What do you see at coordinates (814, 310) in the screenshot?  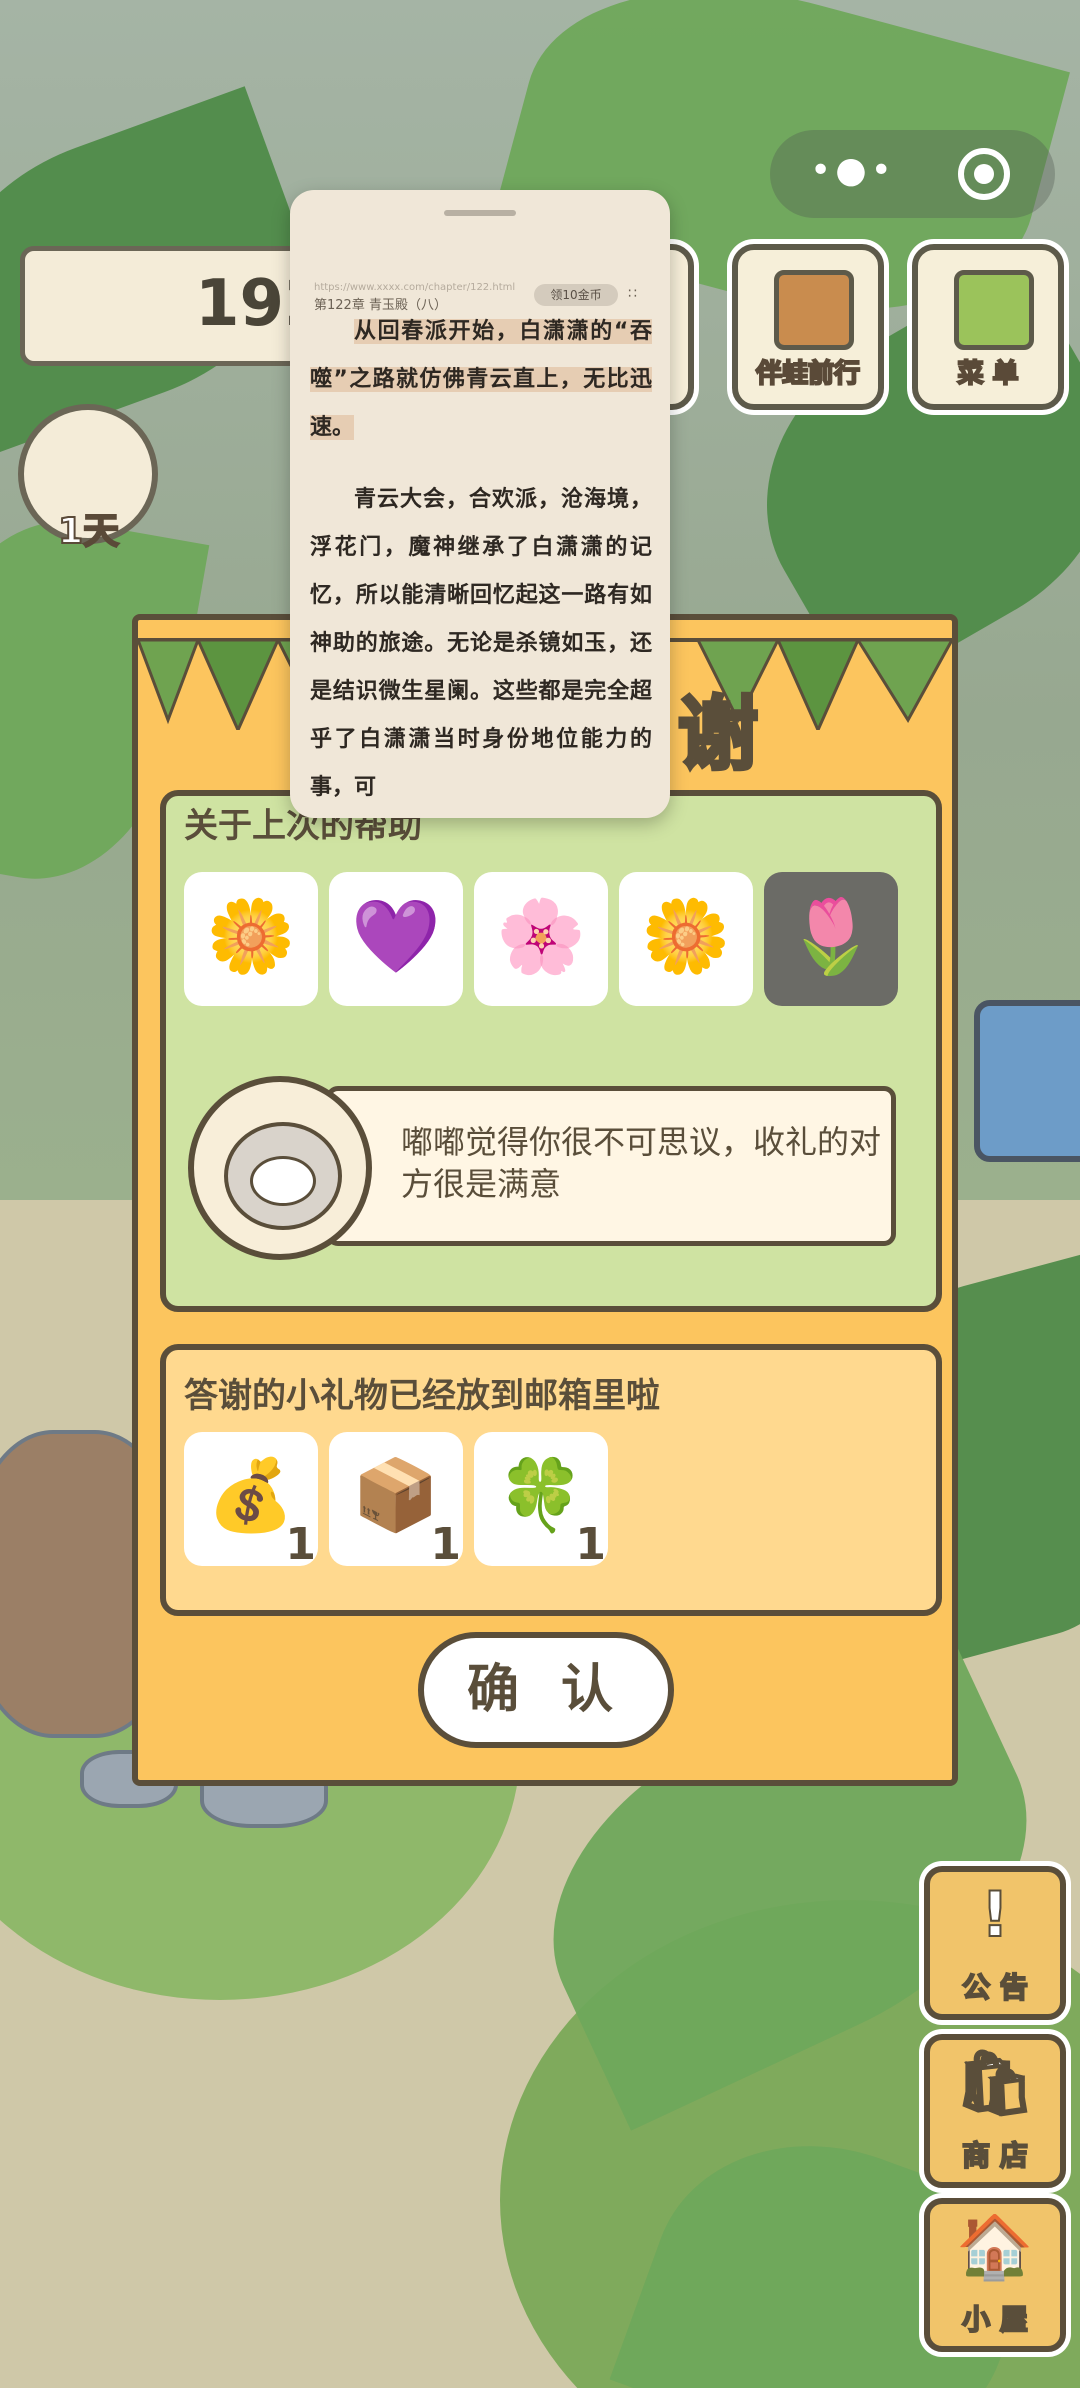 I see `book-icon` at bounding box center [814, 310].